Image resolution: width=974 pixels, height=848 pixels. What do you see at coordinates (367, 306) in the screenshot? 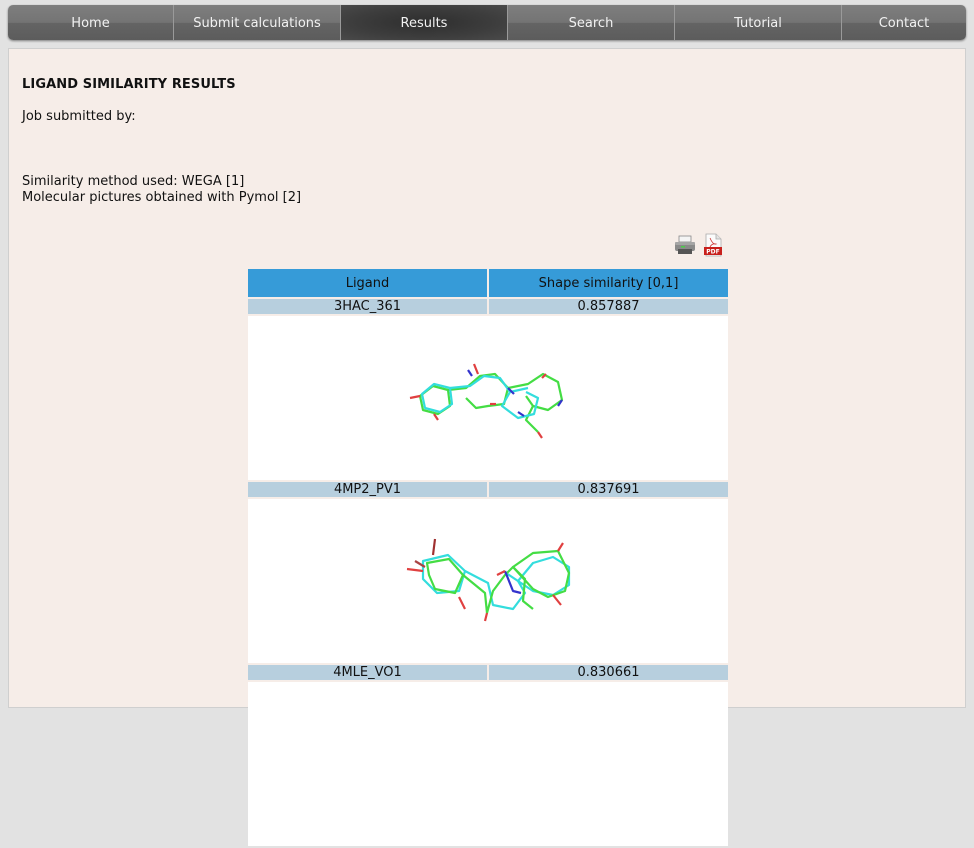
I see `ligand-name: 3HAC_361` at bounding box center [367, 306].